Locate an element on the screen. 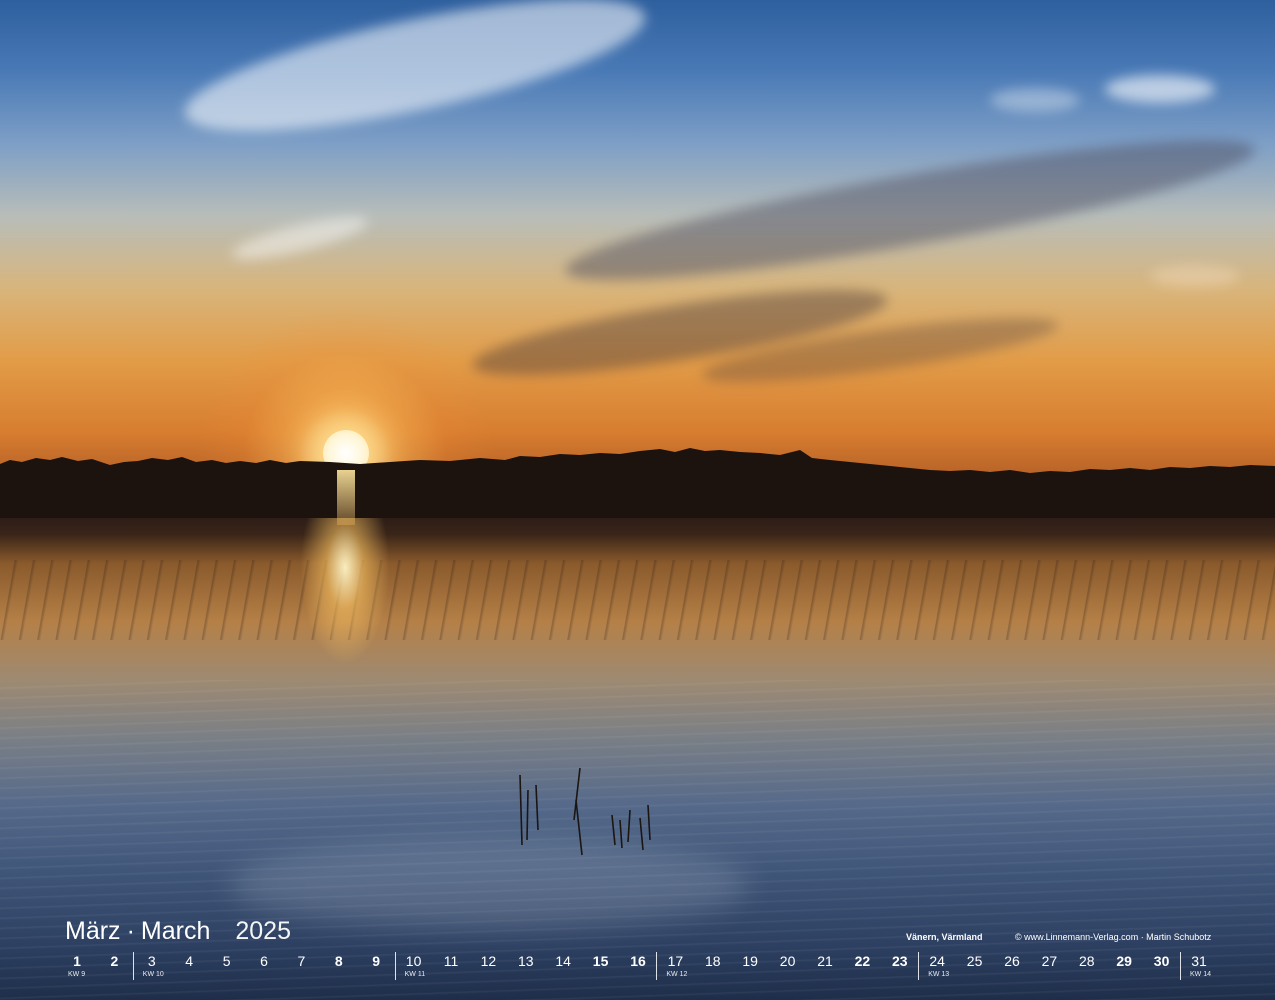  day-25: 25 is located at coordinates (974, 961).